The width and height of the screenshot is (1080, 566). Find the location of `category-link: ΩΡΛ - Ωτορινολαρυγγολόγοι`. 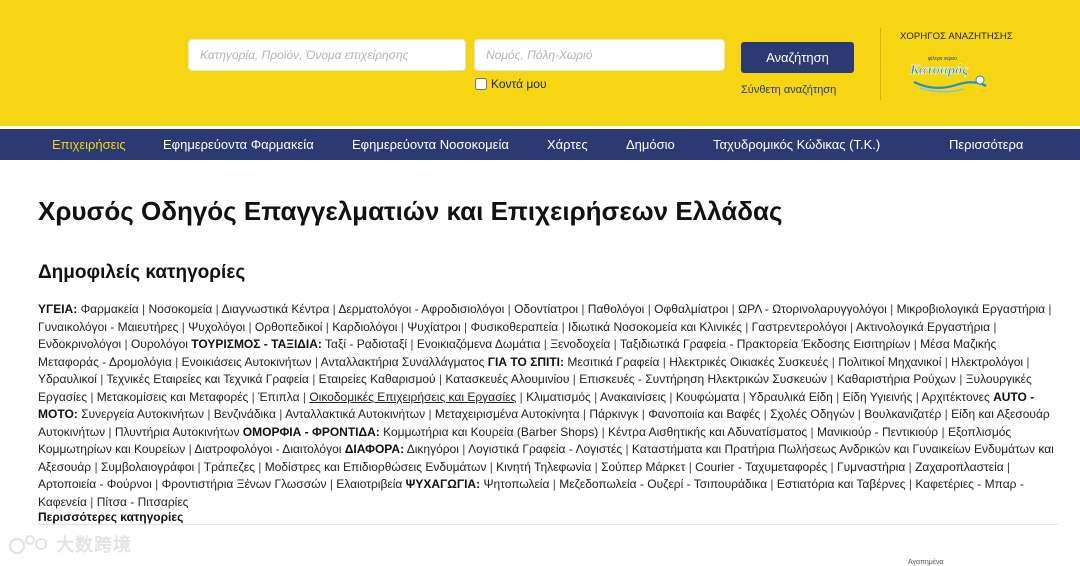

category-link: ΩΡΛ - Ωτορινολαρυγγολόγοι is located at coordinates (812, 309).